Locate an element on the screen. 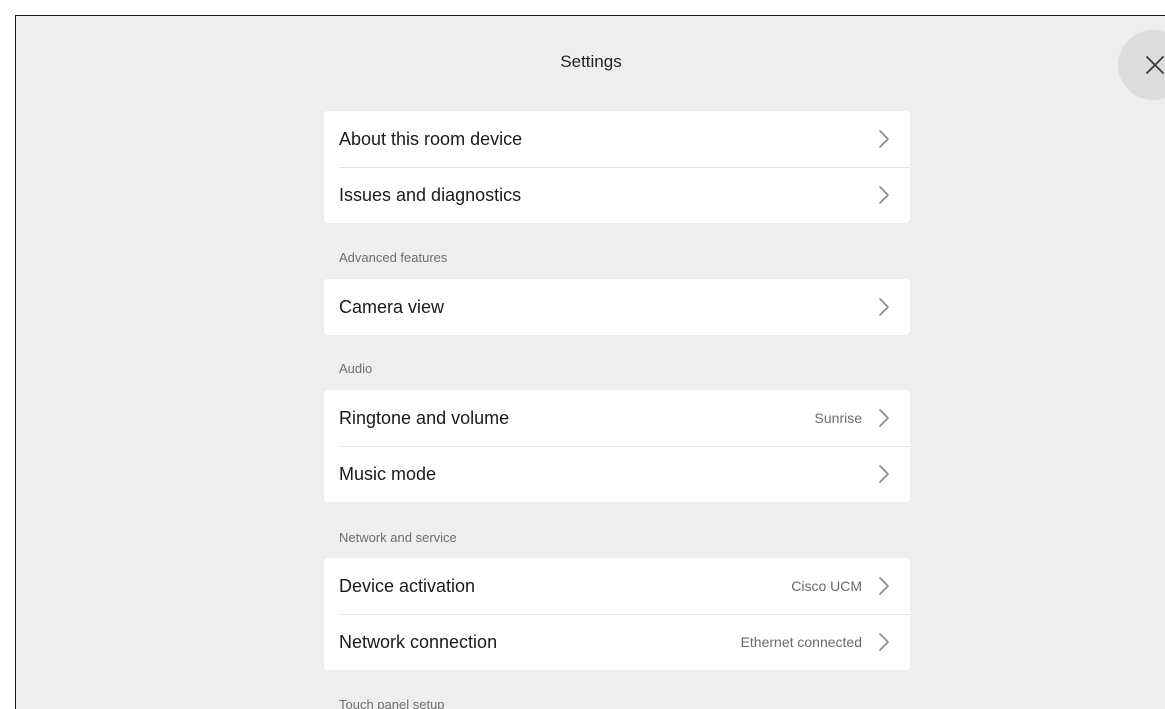 The width and height of the screenshot is (1165, 709). settings-row-issues-diagnostics: Issues and diagnostics is located at coordinates (617, 195).